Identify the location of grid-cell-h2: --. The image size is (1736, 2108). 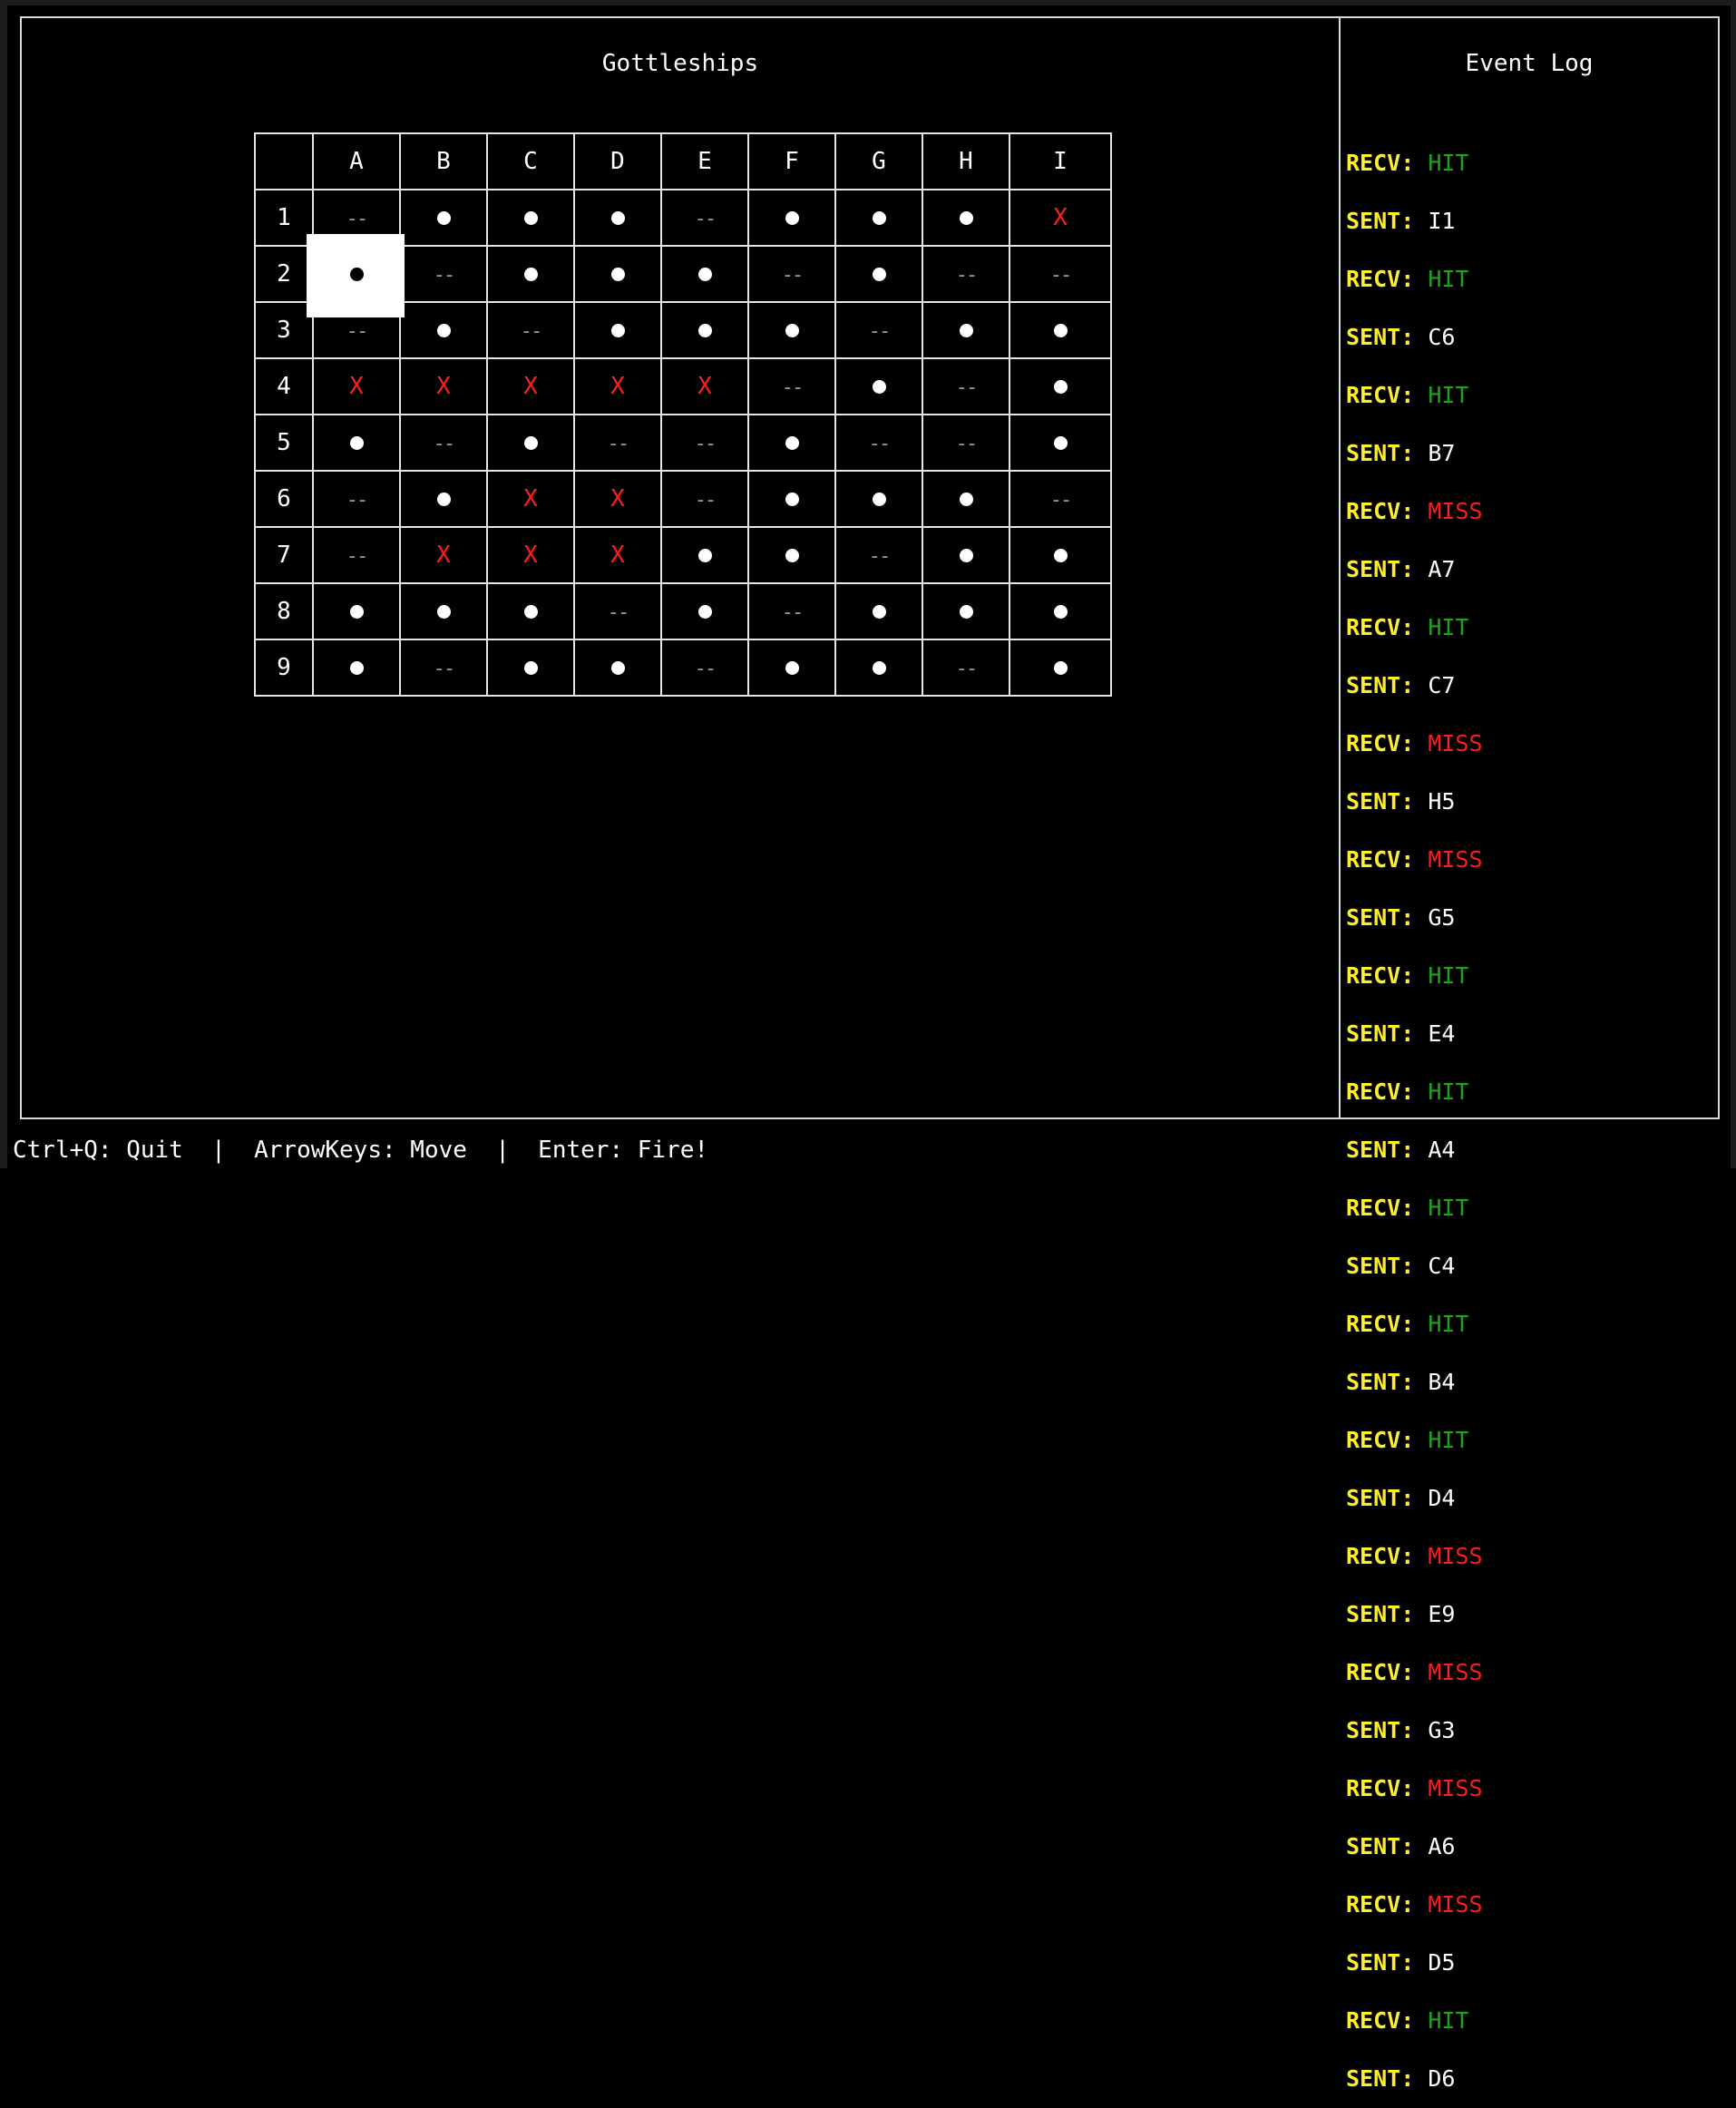
(966, 274).